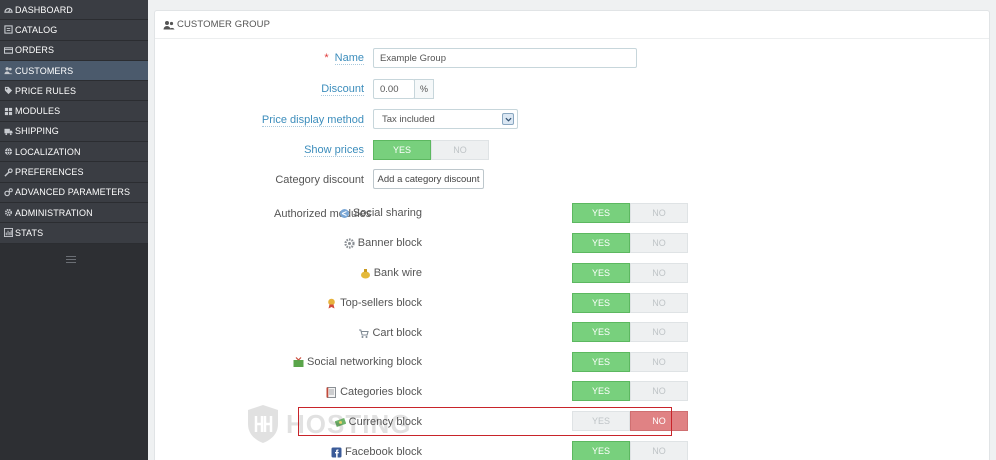 This screenshot has height=460, width=996. Describe the element at coordinates (37, 131) in the screenshot. I see `sidebar-item-label: SHIPPING` at that location.